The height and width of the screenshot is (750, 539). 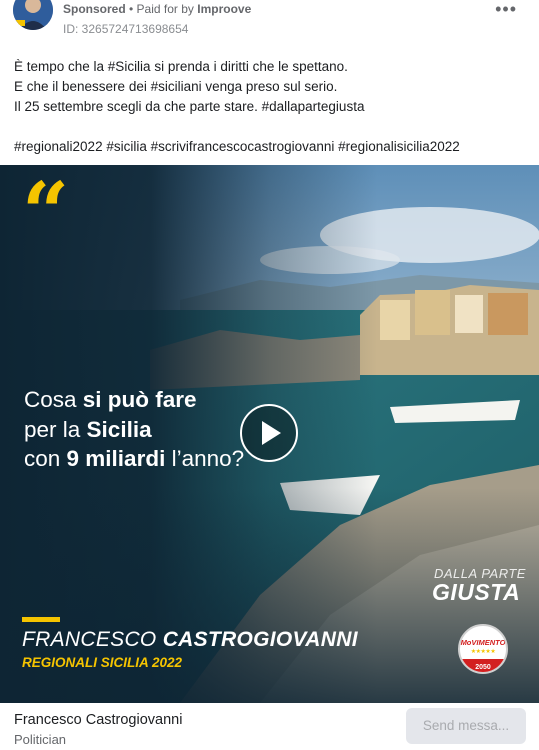 What do you see at coordinates (102, 662) in the screenshot?
I see `candidate-subtitle: REGIONALI SICILIA 2022` at bounding box center [102, 662].